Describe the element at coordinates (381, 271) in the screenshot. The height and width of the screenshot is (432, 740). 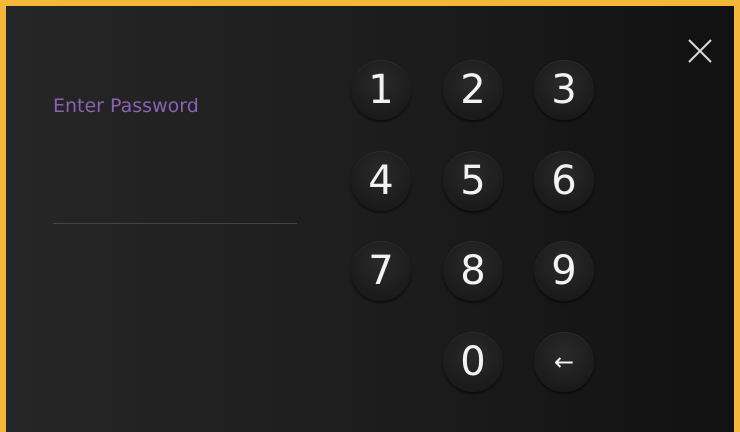
I see `keypad-key-7: 7` at that location.